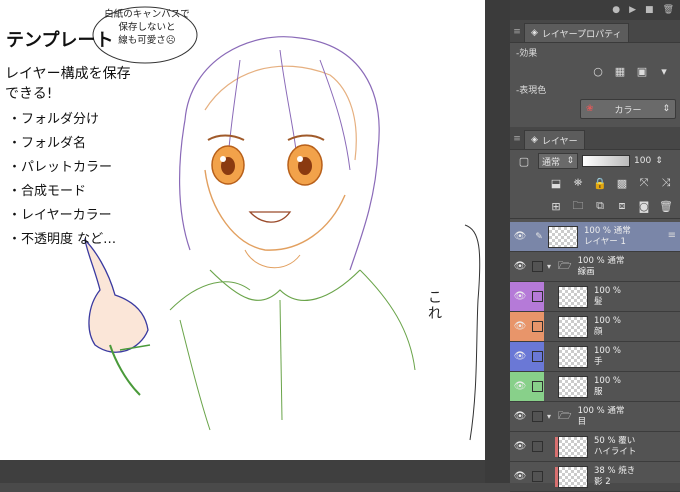 The image size is (680, 492). I want to click on vertical-scrollbar, so click(497, 241).